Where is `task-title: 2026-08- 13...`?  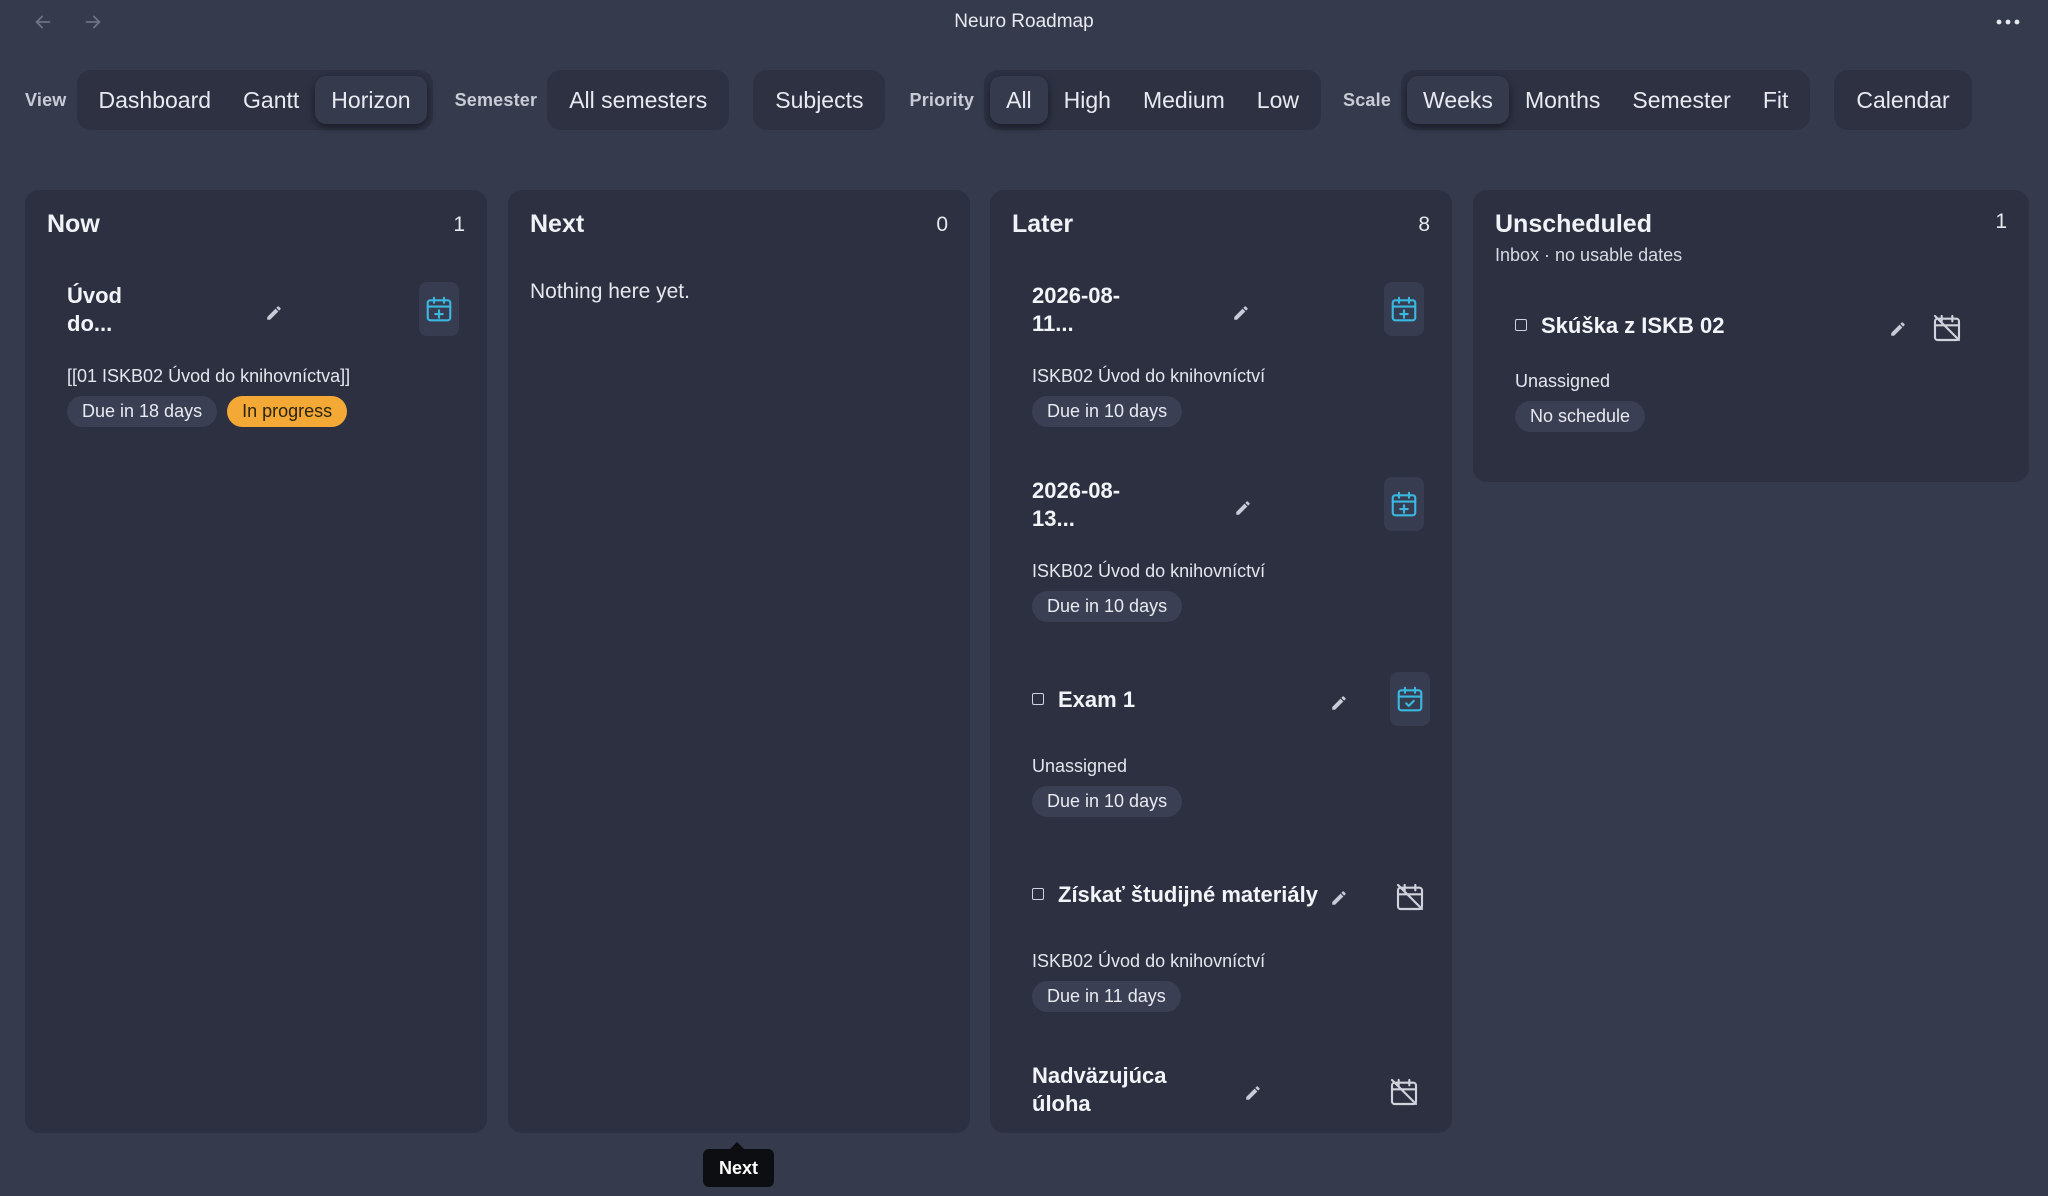 task-title: 2026-08- 13... is located at coordinates (1076, 505).